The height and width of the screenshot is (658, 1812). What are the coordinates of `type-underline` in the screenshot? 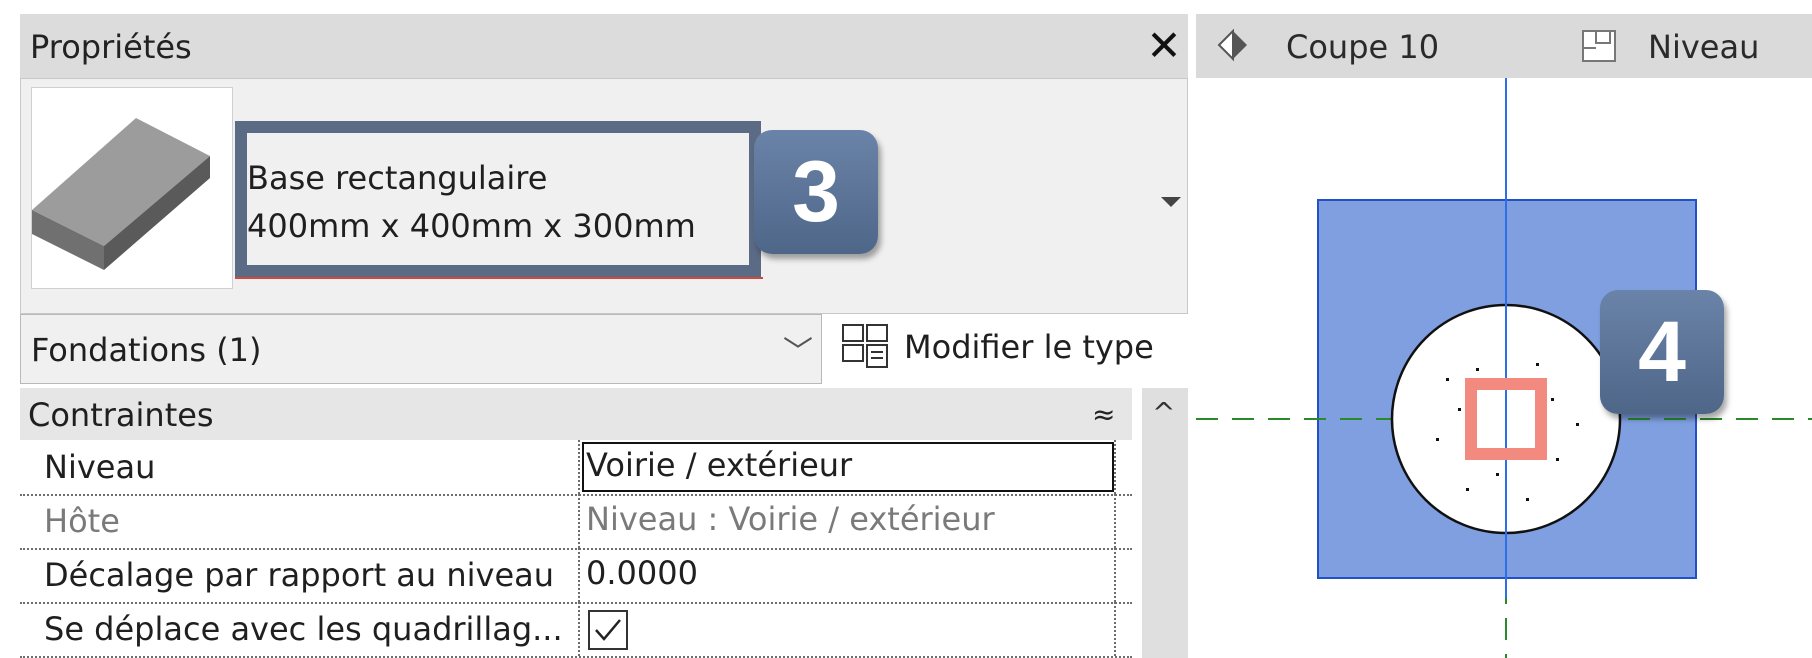 It's located at (499, 278).